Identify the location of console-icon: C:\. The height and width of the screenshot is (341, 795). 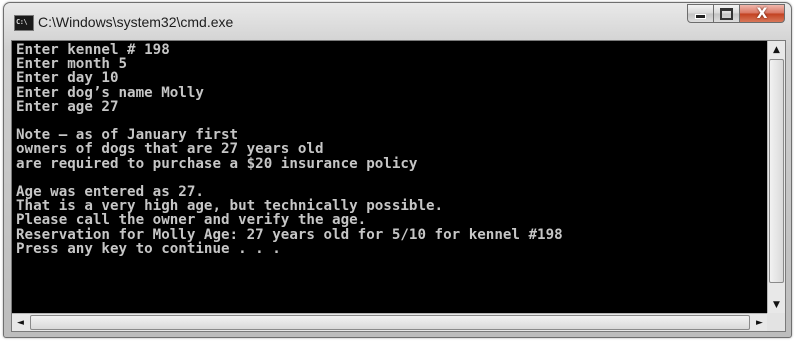
(24, 23).